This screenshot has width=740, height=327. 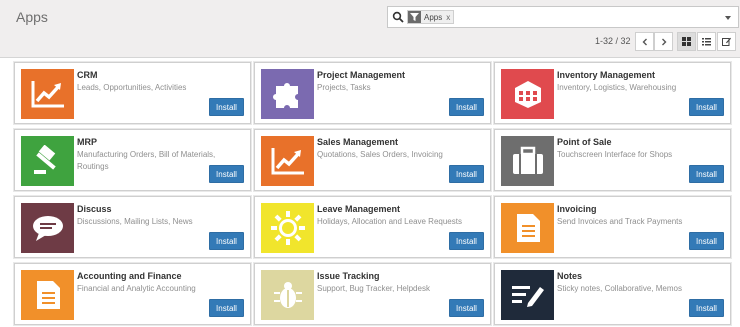 I want to click on pager-value: 1-32 / 32, so click(x=613, y=41).